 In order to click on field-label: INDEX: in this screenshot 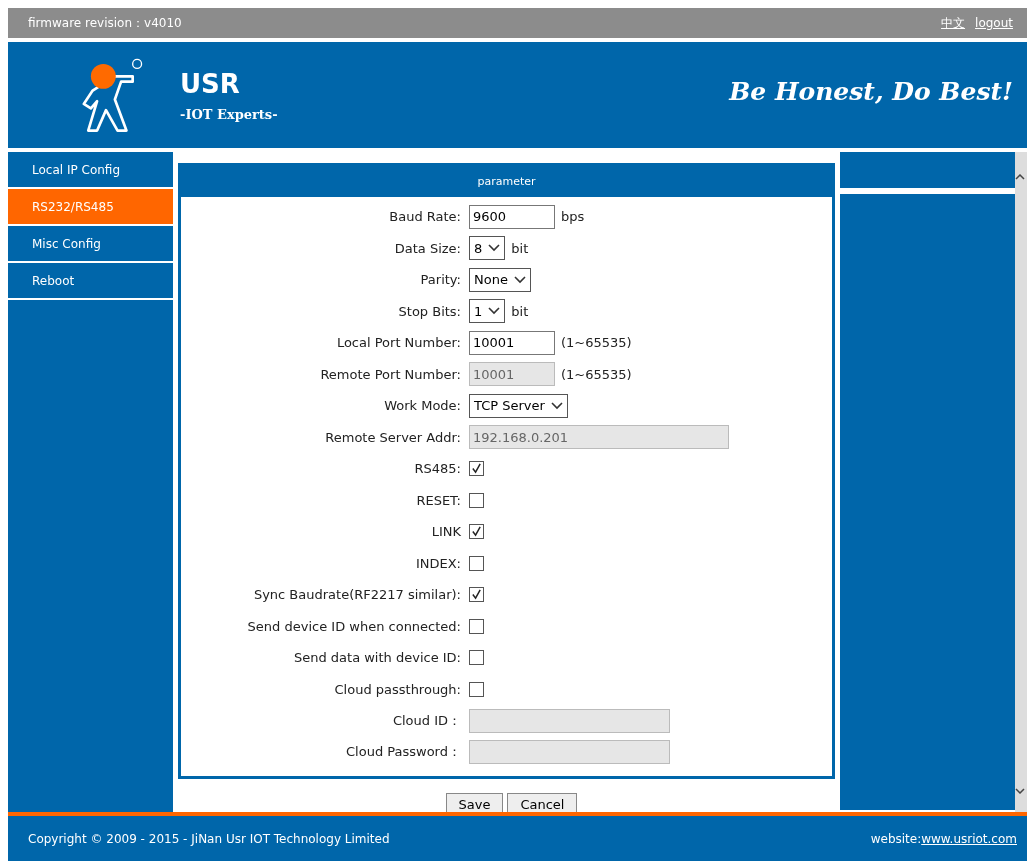, I will do `click(438, 563)`.